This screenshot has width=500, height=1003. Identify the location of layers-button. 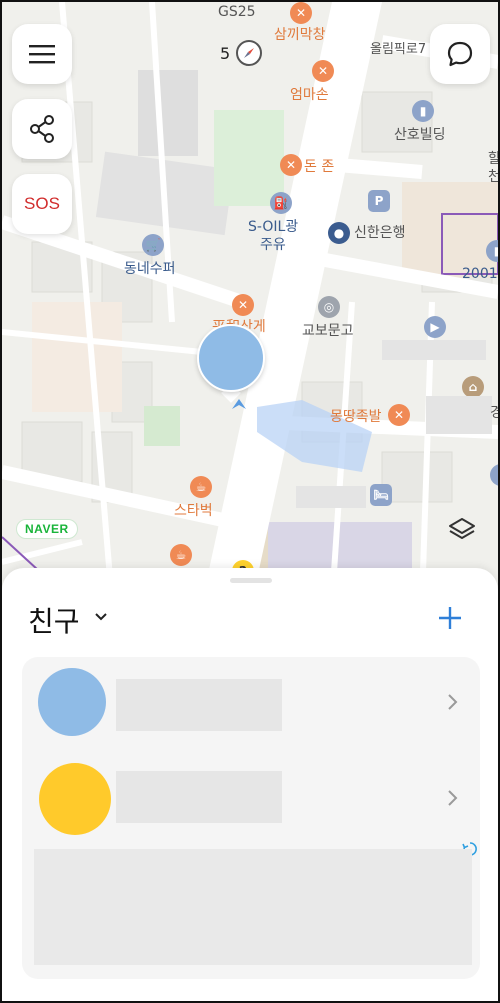
(462, 530).